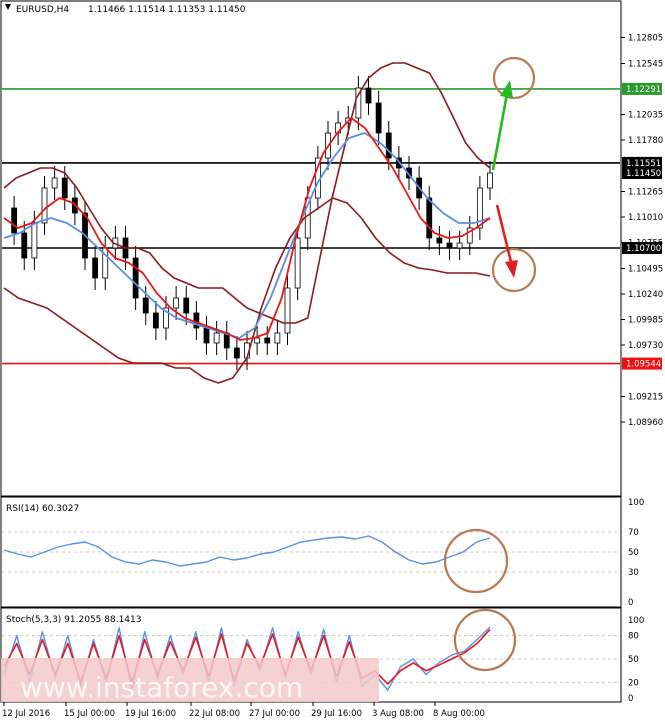 Image resolution: width=665 pixels, height=723 pixels. What do you see at coordinates (633, 637) in the screenshot?
I see `stoch-axis-label: 80` at bounding box center [633, 637].